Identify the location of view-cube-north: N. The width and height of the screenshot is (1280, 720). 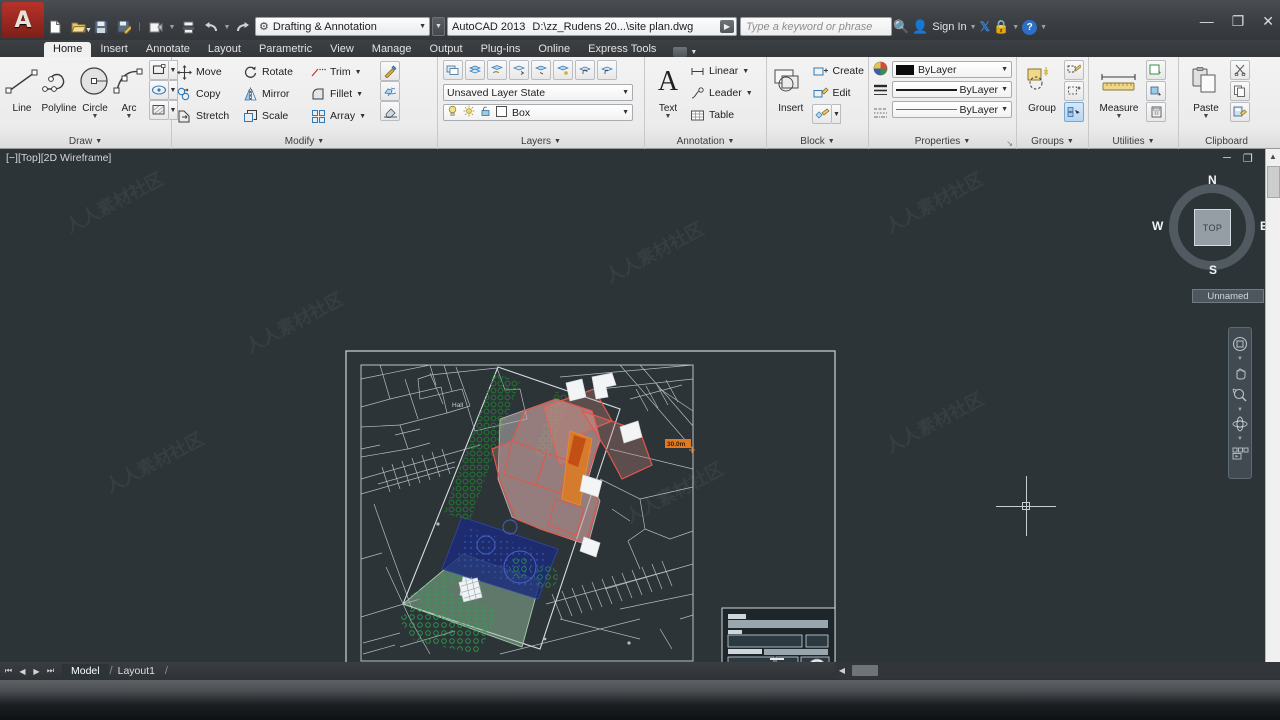
(1212, 180).